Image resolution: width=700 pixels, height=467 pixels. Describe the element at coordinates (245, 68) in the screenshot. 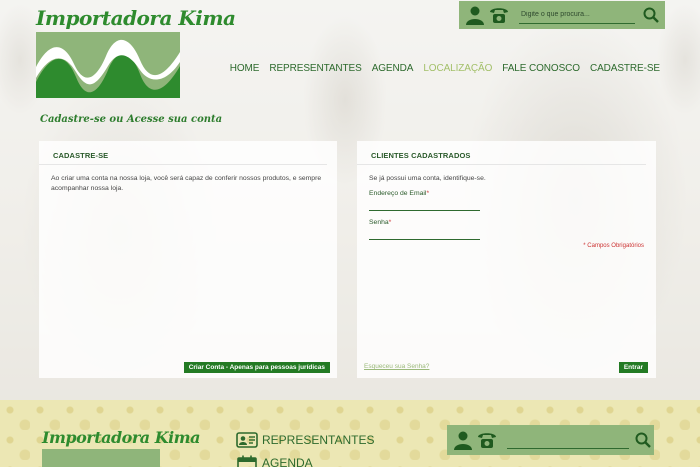

I see `nav-home: HOME` at that location.